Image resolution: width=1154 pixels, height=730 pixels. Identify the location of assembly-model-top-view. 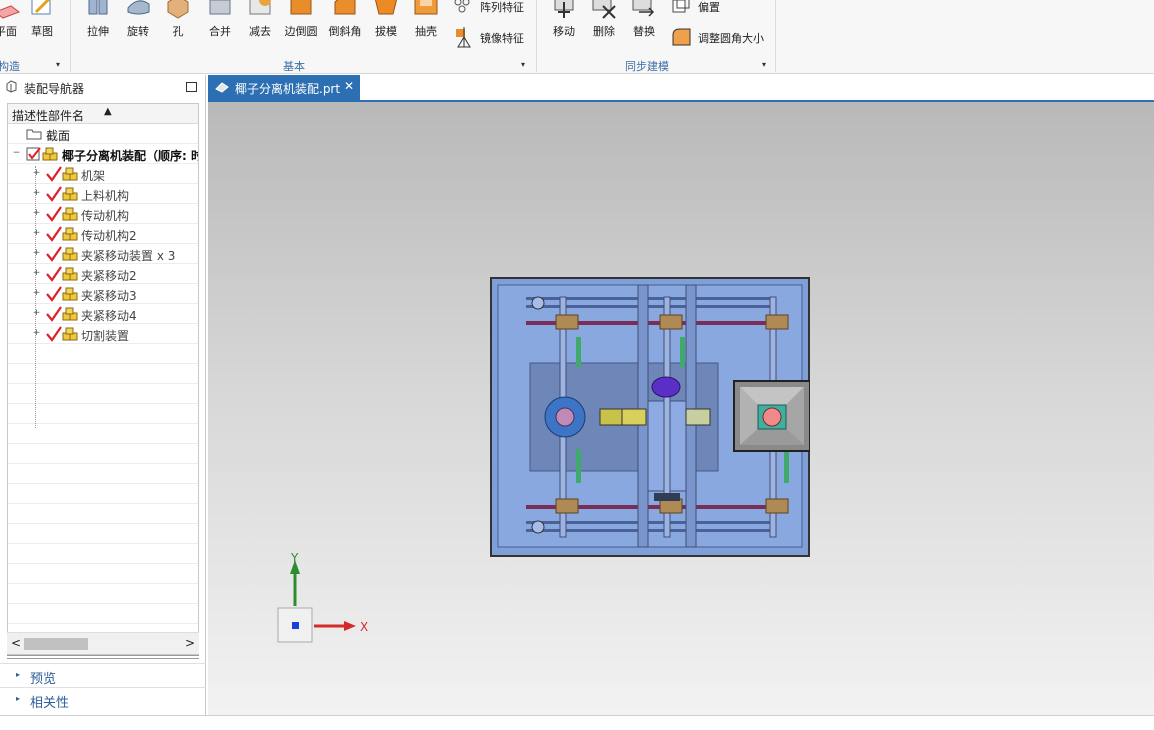
(650, 417).